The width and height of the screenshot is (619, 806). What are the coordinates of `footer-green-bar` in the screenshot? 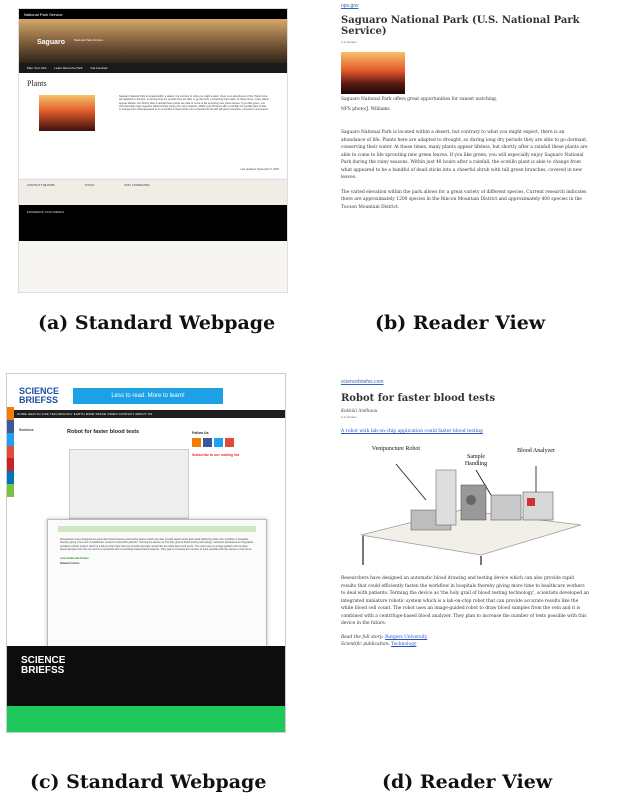 It's located at (146, 719).